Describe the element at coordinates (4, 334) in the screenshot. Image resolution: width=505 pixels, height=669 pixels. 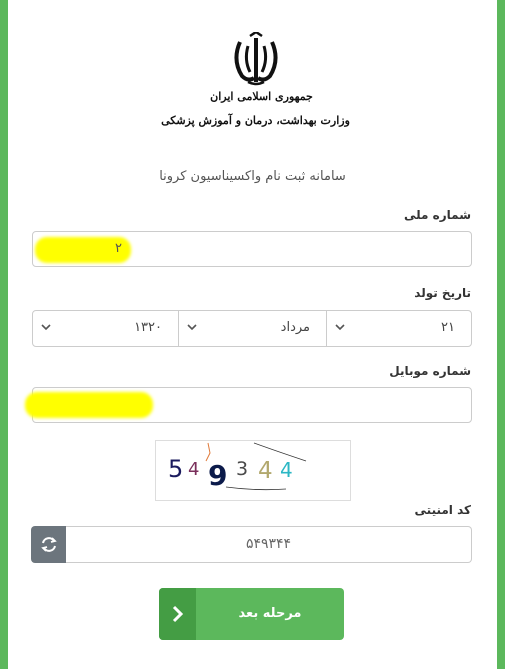
I see `background-left` at that location.